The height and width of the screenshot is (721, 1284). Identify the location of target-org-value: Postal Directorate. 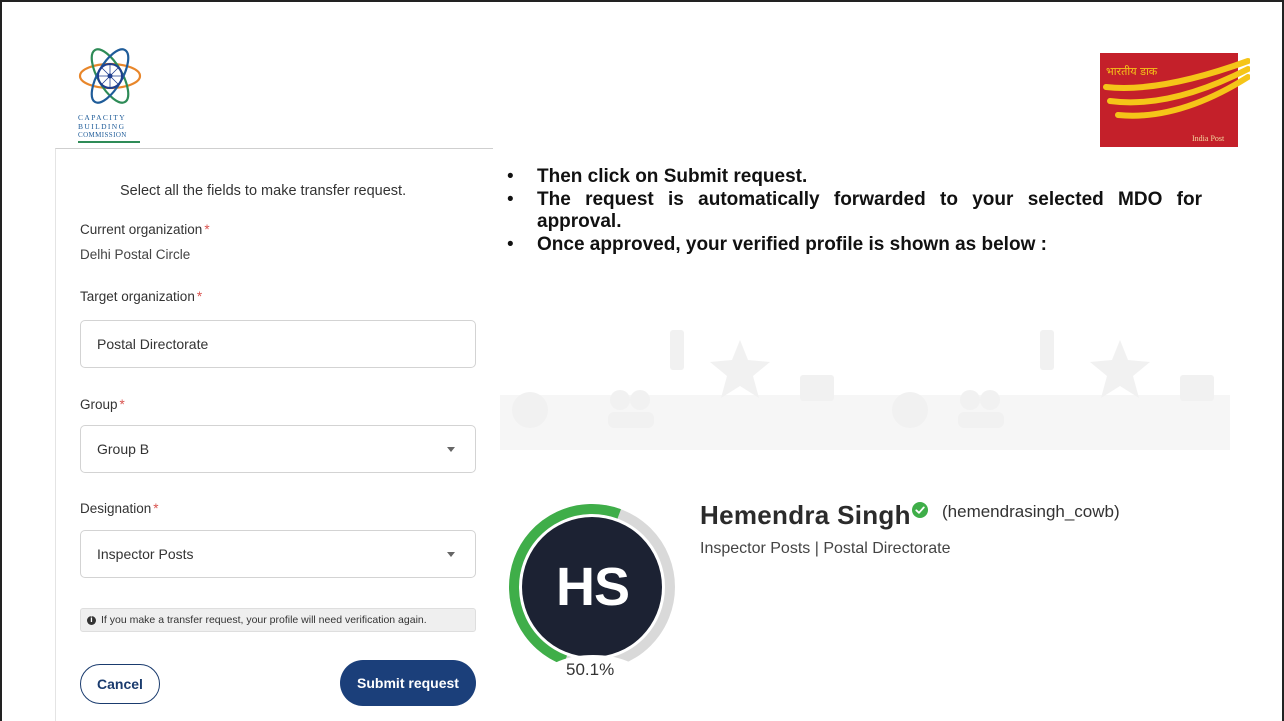
(153, 344).